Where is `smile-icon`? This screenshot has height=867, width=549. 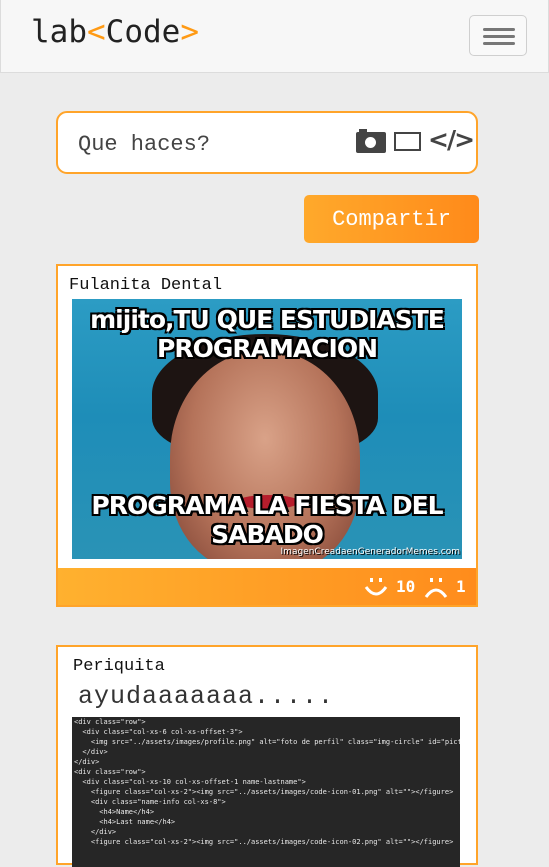
smile-icon is located at coordinates (376, 586).